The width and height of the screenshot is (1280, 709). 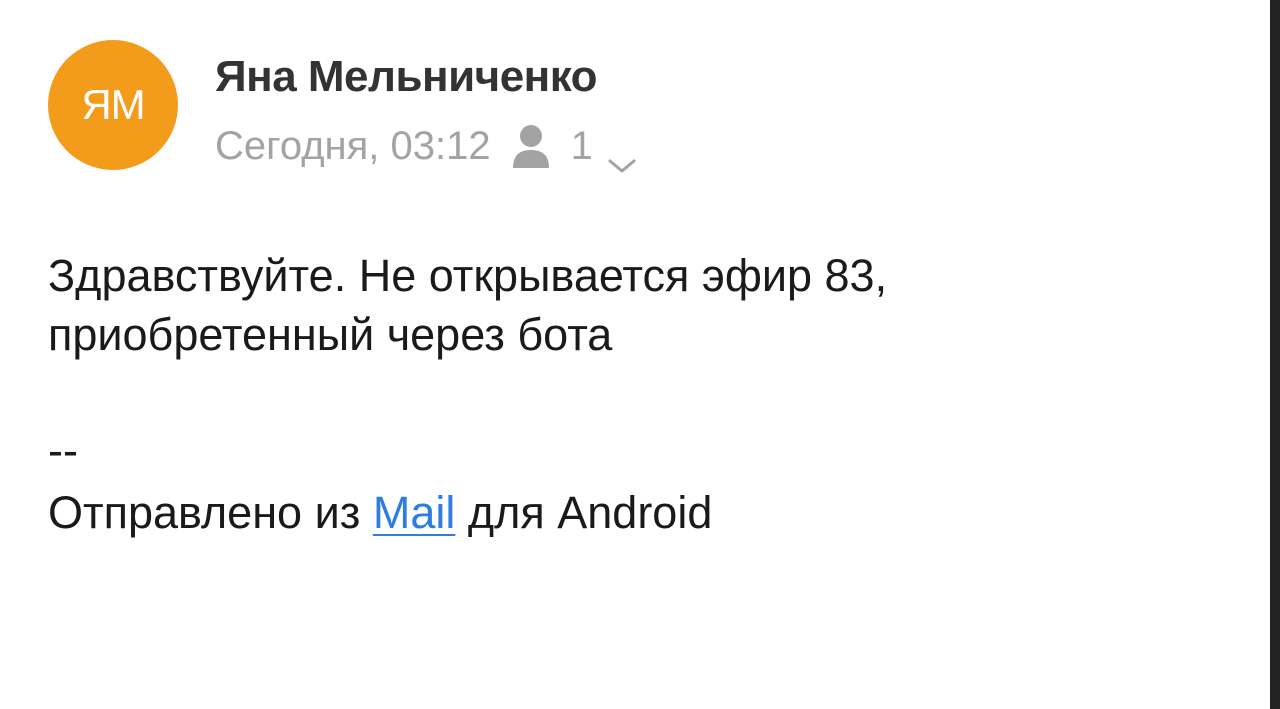 I want to click on sender-name: Яна Мельниченко, so click(x=406, y=77).